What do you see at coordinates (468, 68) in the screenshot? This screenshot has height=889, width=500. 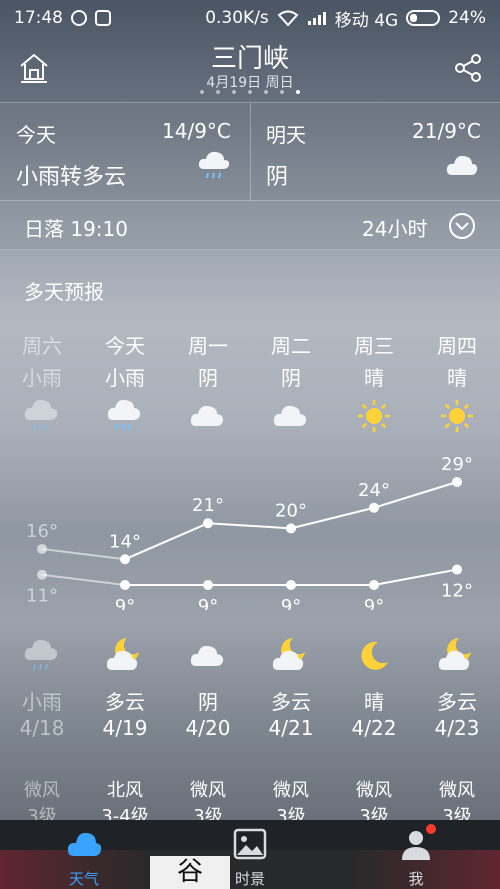 I see `share-icon` at bounding box center [468, 68].